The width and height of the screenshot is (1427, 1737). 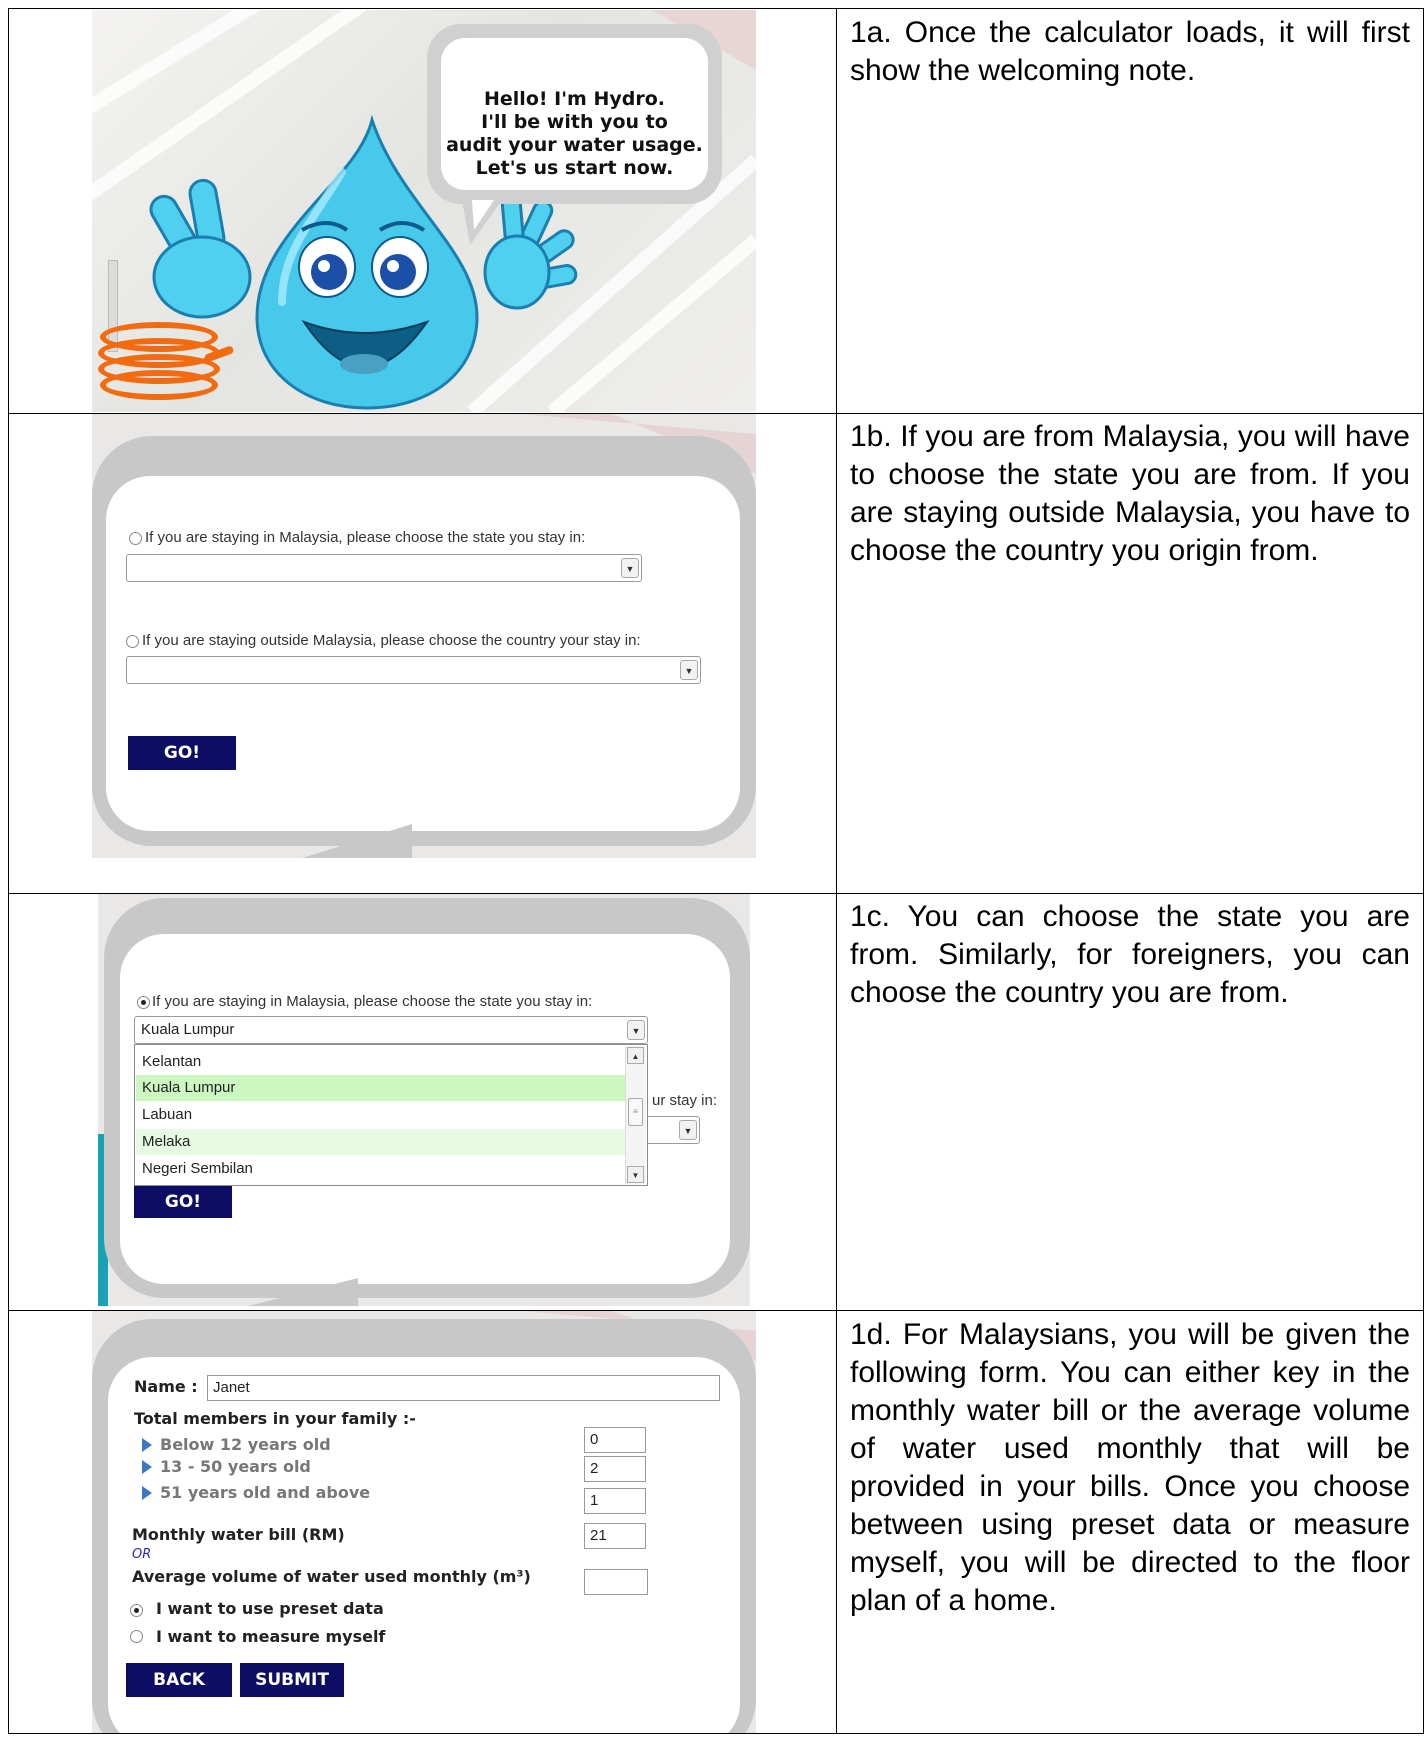 I want to click on scroll-thumb: ≡, so click(x=635, y=1112).